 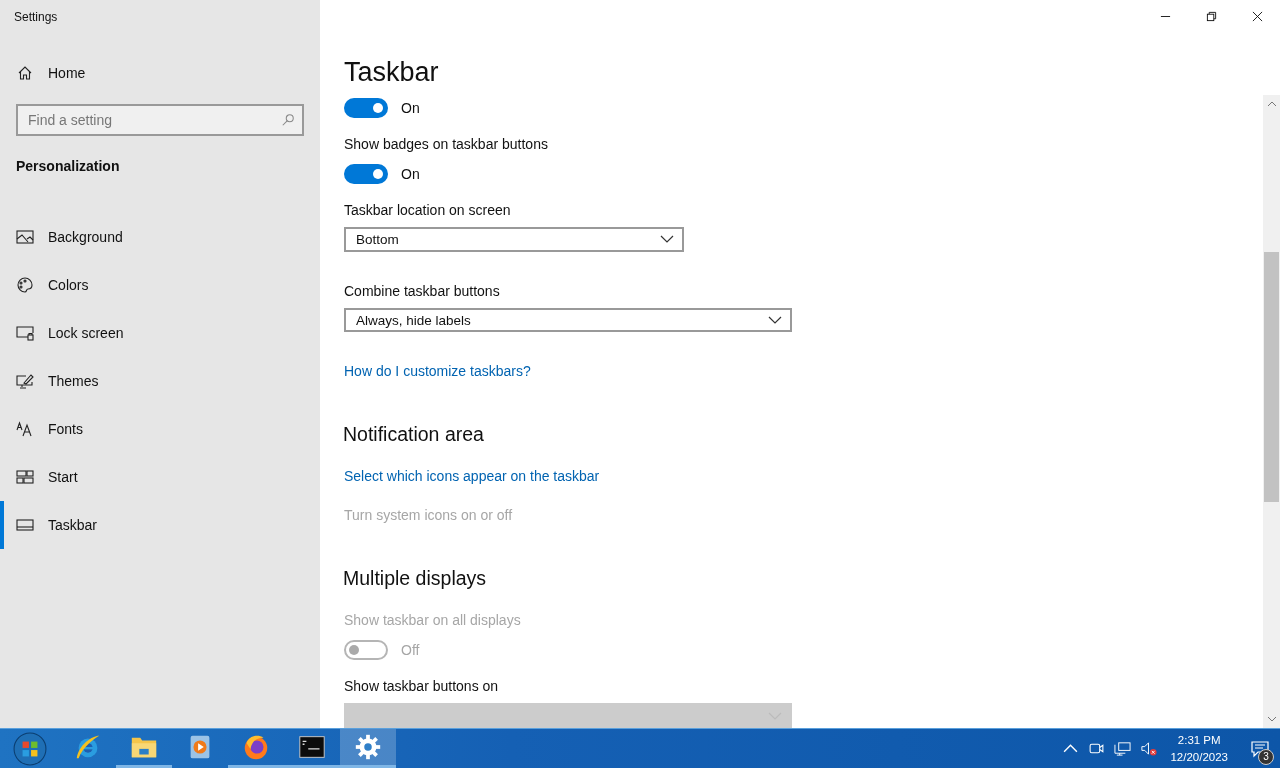 What do you see at coordinates (25, 429) in the screenshot?
I see `fonts-icon` at bounding box center [25, 429].